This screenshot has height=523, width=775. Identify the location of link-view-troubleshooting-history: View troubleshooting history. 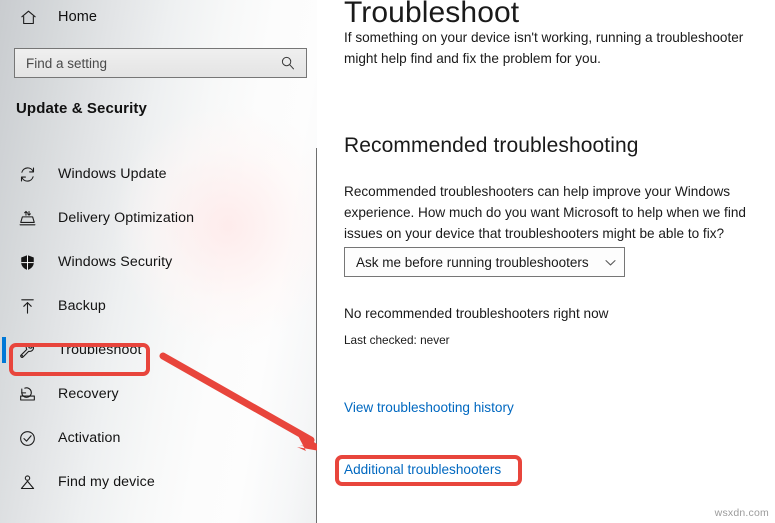
(429, 407).